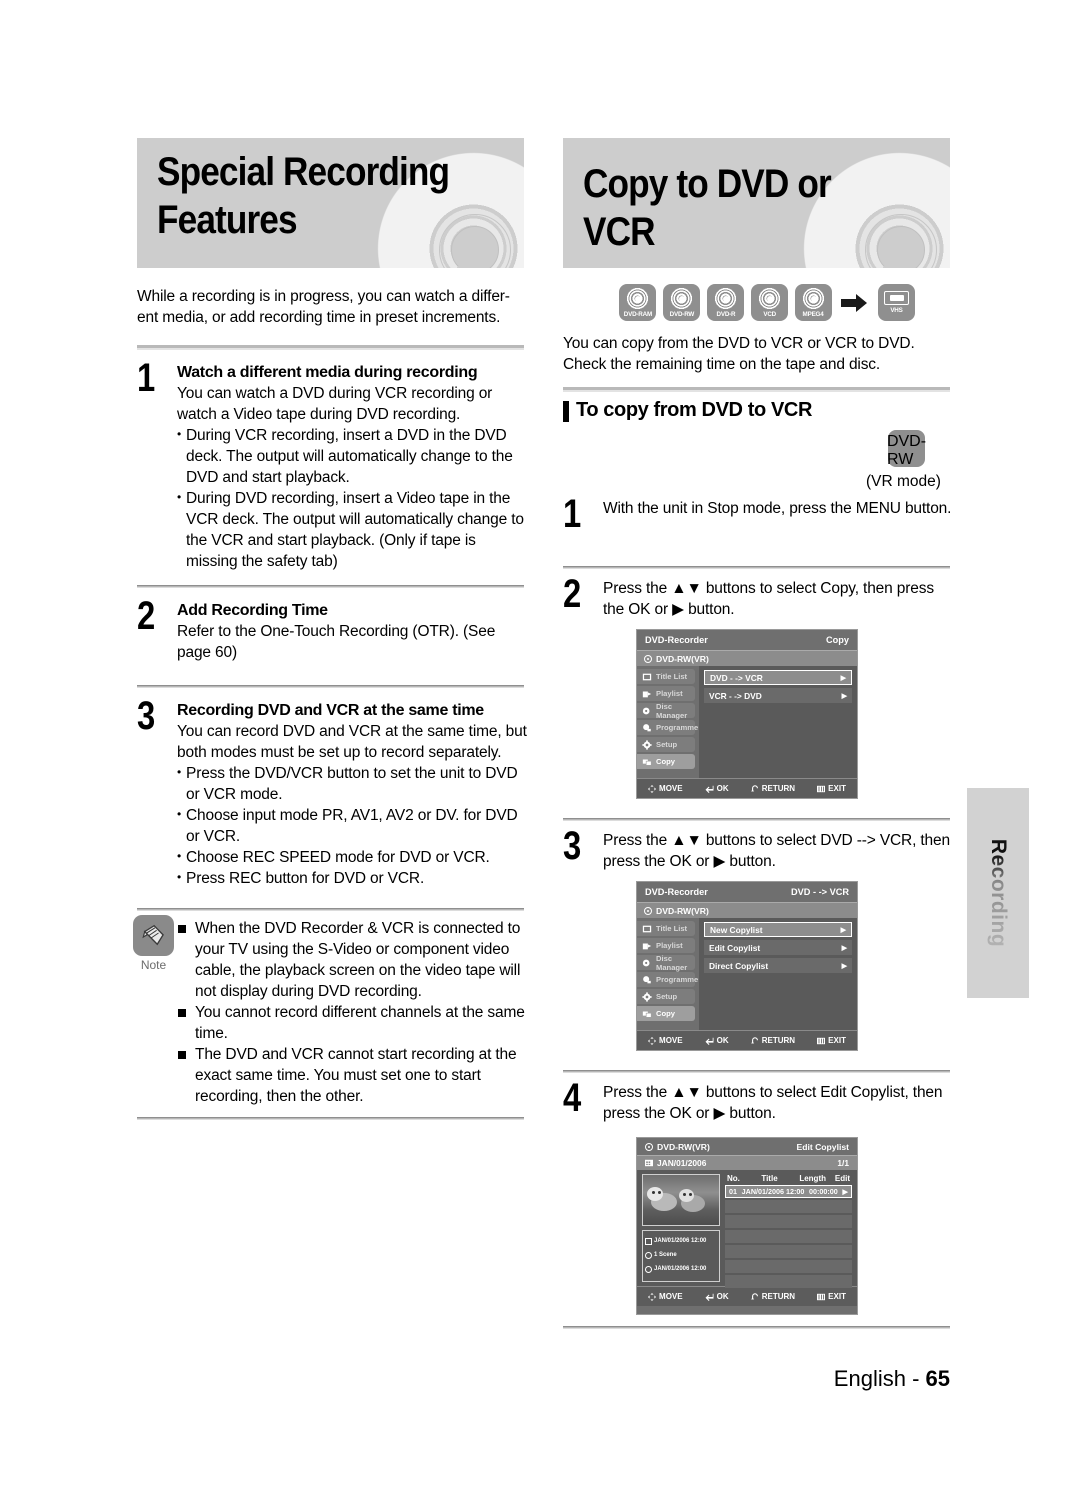 This screenshot has height=1487, width=1080. Describe the element at coordinates (303, 172) in the screenshot. I see `left-banner-title-line1: Special Recording` at that location.